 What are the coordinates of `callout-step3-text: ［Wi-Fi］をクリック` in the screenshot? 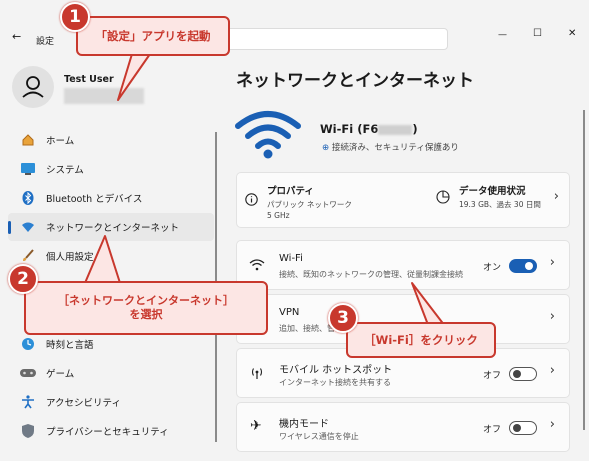 It's located at (421, 339).